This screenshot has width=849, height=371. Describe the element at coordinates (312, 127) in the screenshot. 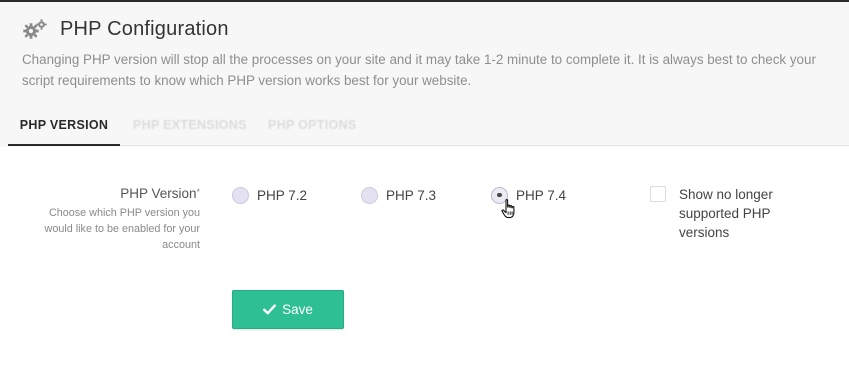

I see `tab-php-options: PHP OPTIONS` at that location.